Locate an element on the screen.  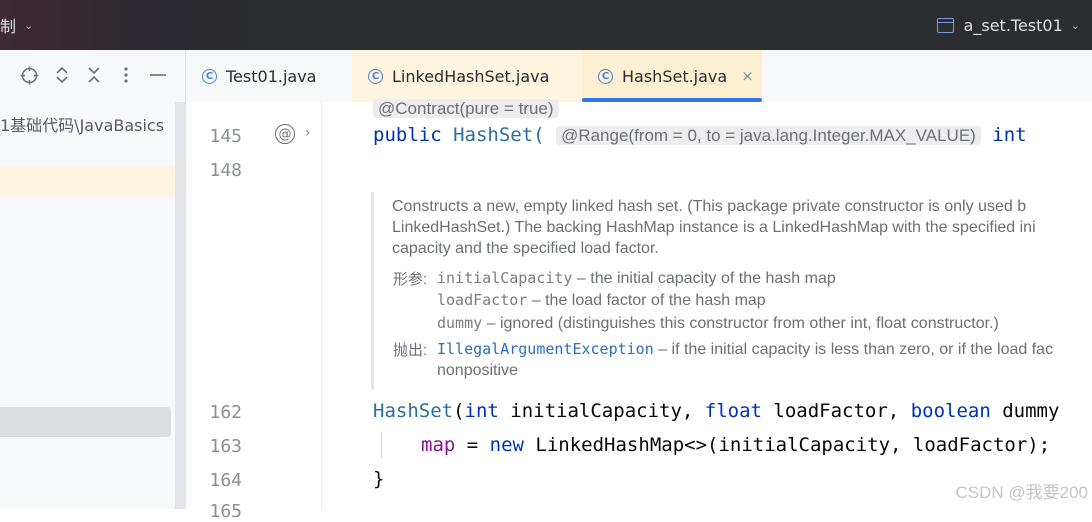
tab-label: HashSet.java is located at coordinates (675, 76).